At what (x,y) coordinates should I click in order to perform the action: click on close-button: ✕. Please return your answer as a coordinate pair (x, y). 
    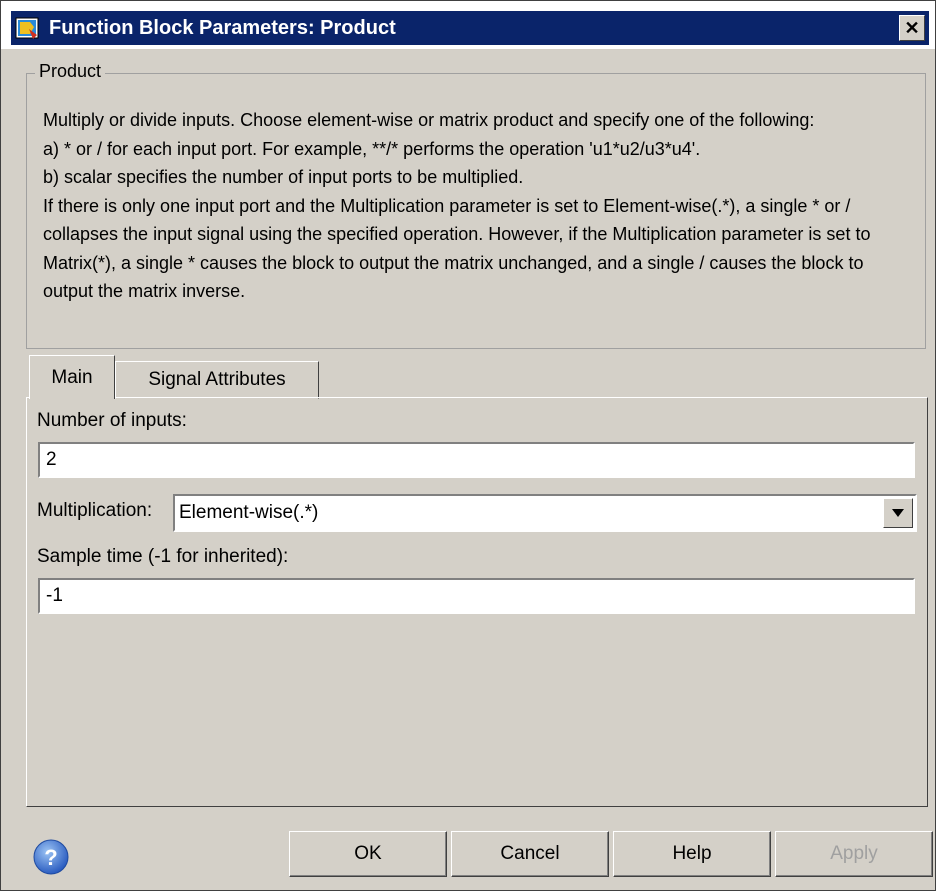
    Looking at the image, I should click on (912, 28).